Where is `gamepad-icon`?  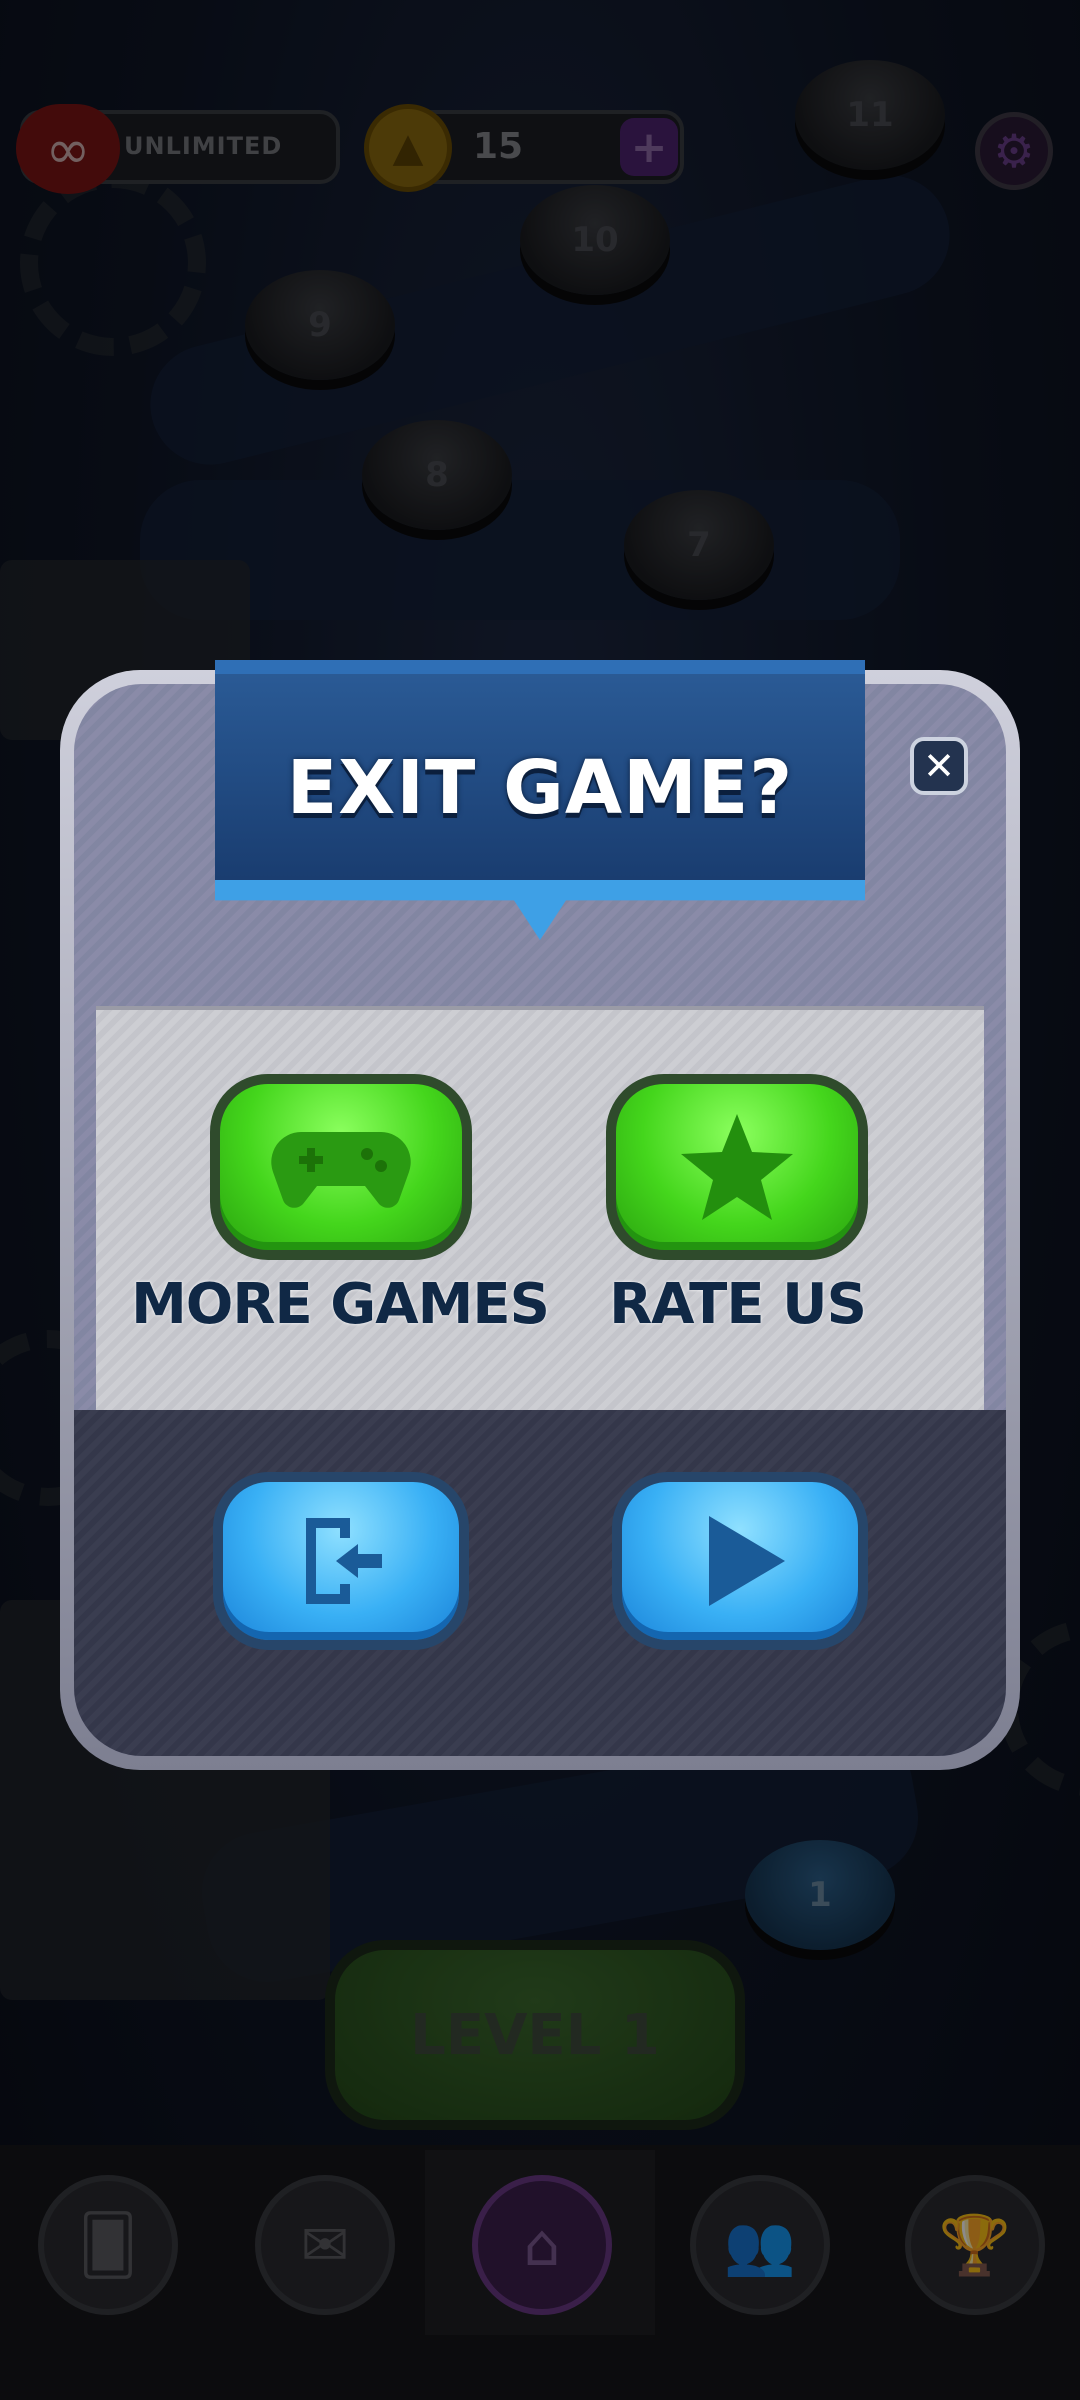 gamepad-icon is located at coordinates (341, 1170).